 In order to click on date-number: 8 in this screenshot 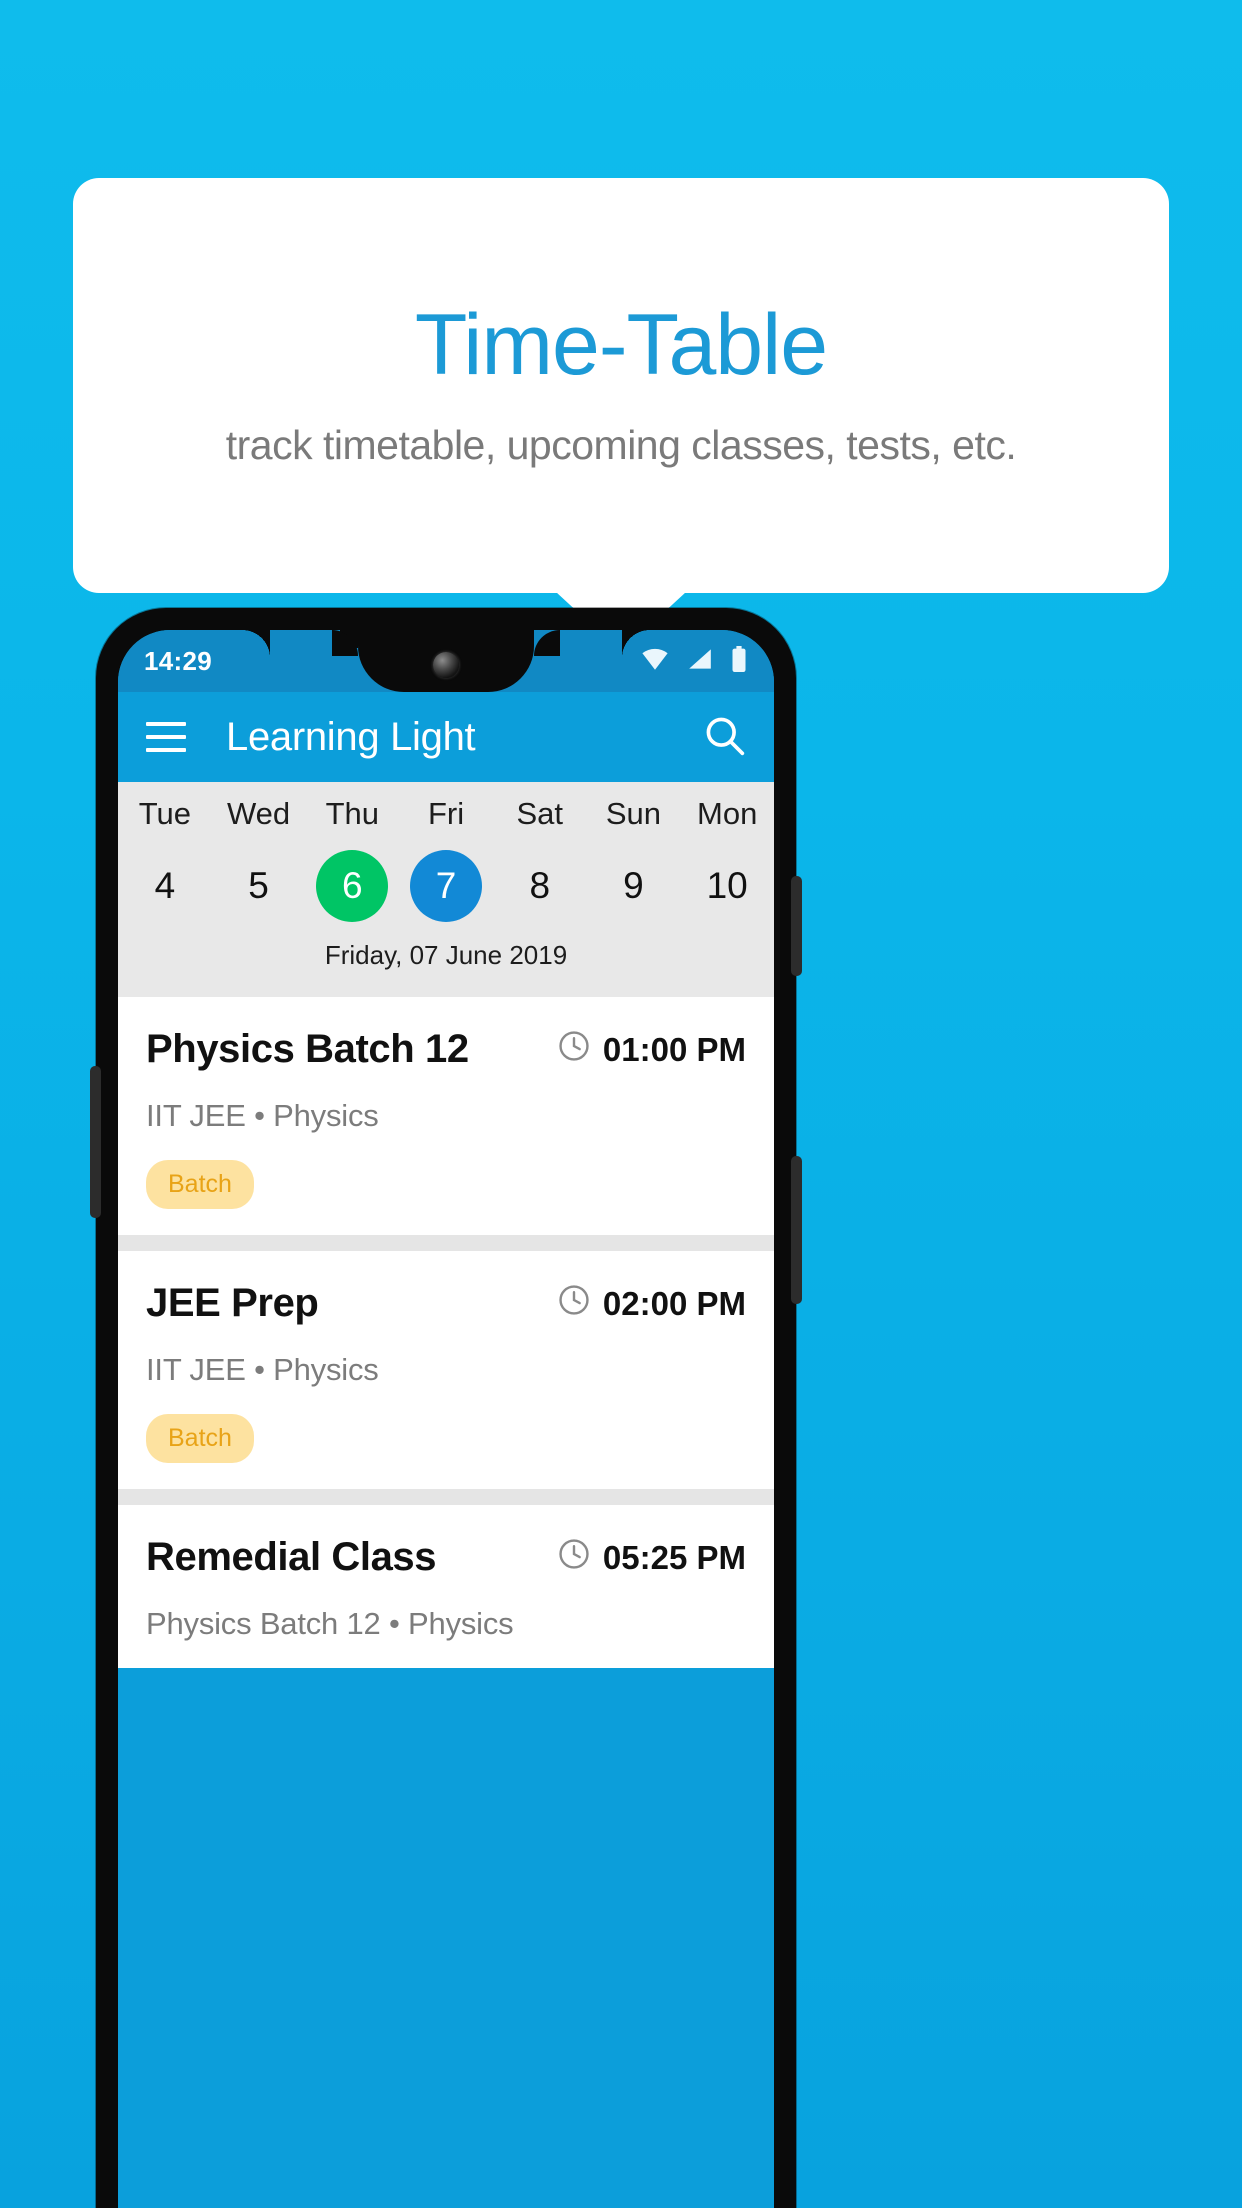, I will do `click(540, 885)`.